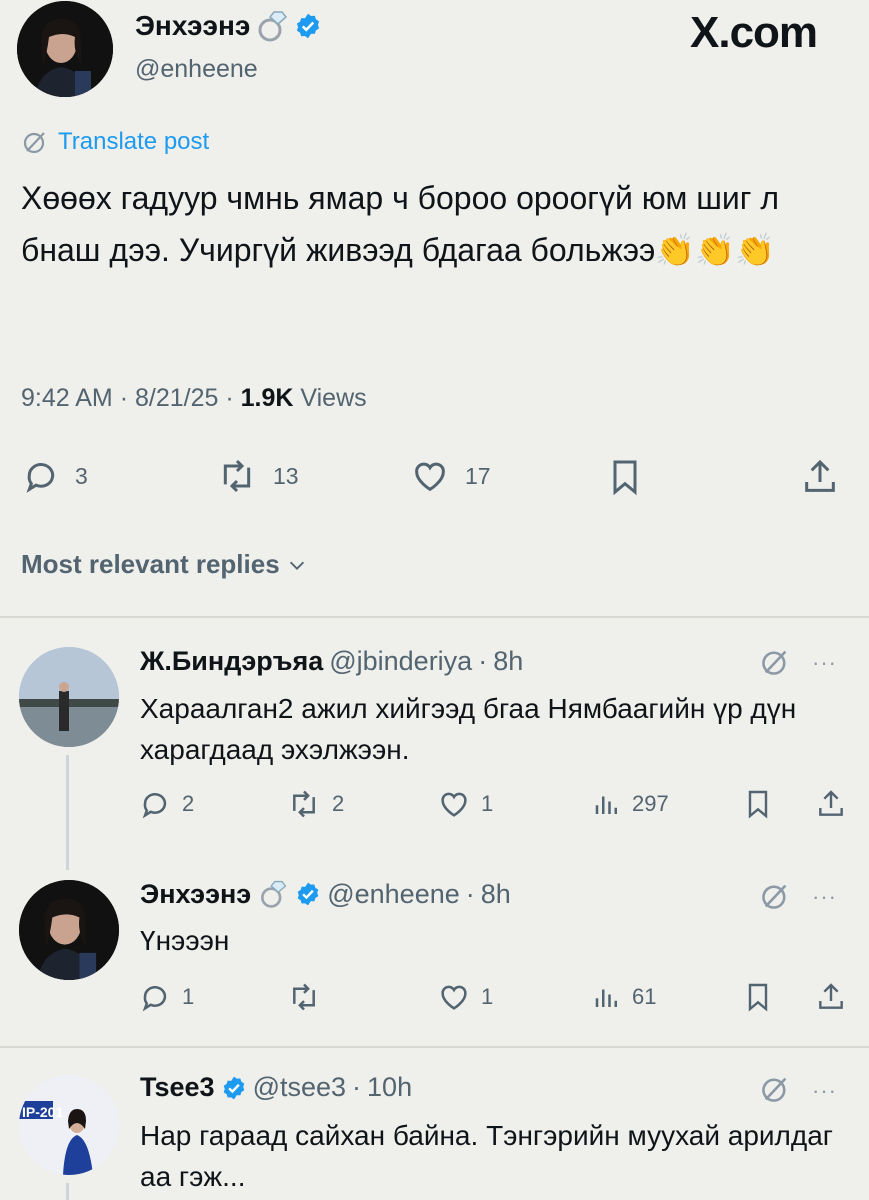  Describe the element at coordinates (644, 996) in the screenshot. I see `views-count: 61` at that location.